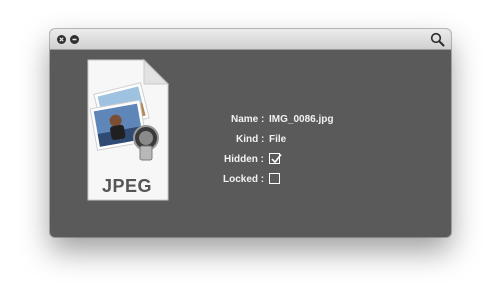  Describe the element at coordinates (328, 140) in the screenshot. I see `kind-row: Kind : File` at that location.